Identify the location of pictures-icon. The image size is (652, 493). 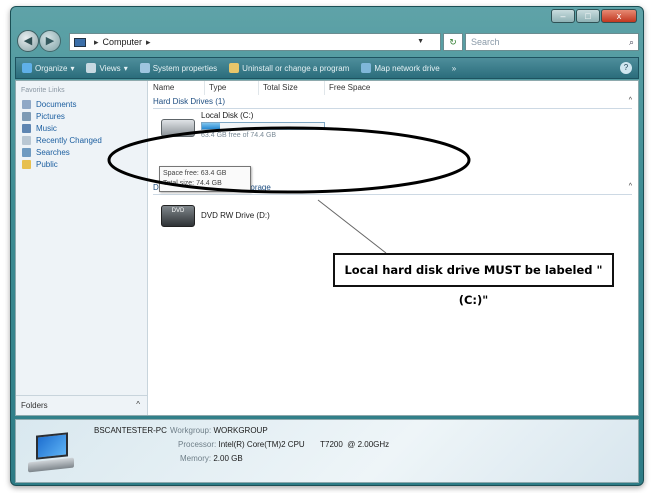
(26, 116).